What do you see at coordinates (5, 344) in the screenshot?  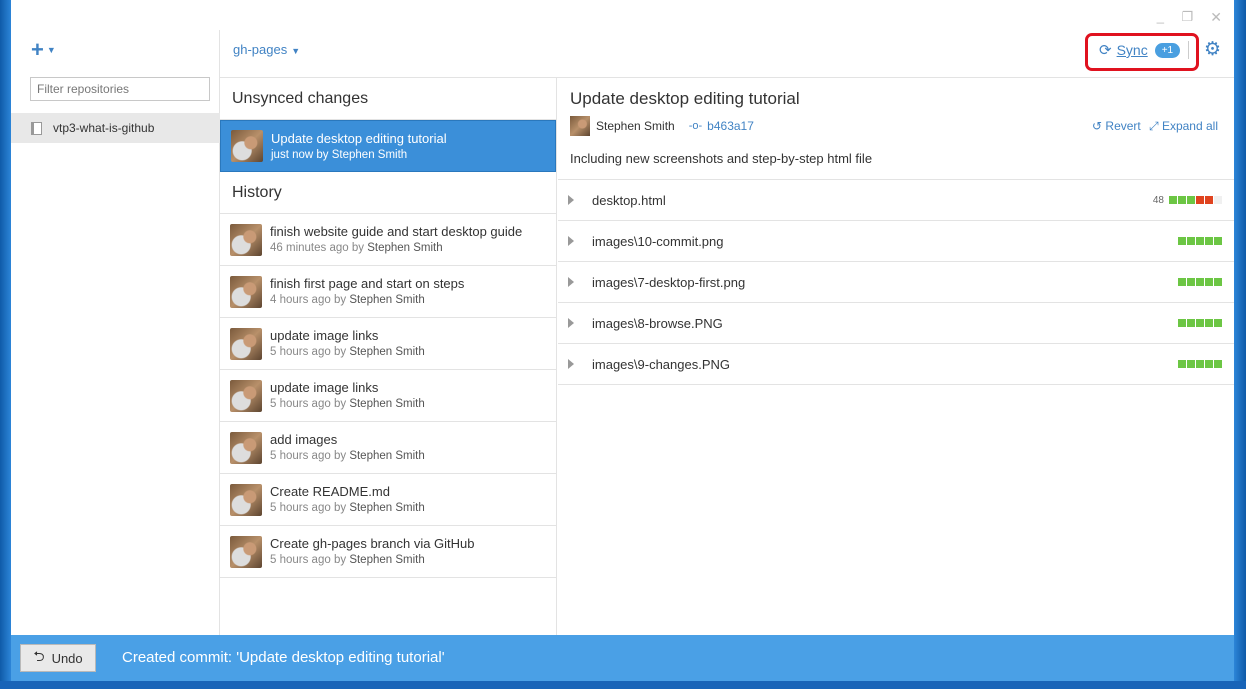 I see `window-frame-left` at bounding box center [5, 344].